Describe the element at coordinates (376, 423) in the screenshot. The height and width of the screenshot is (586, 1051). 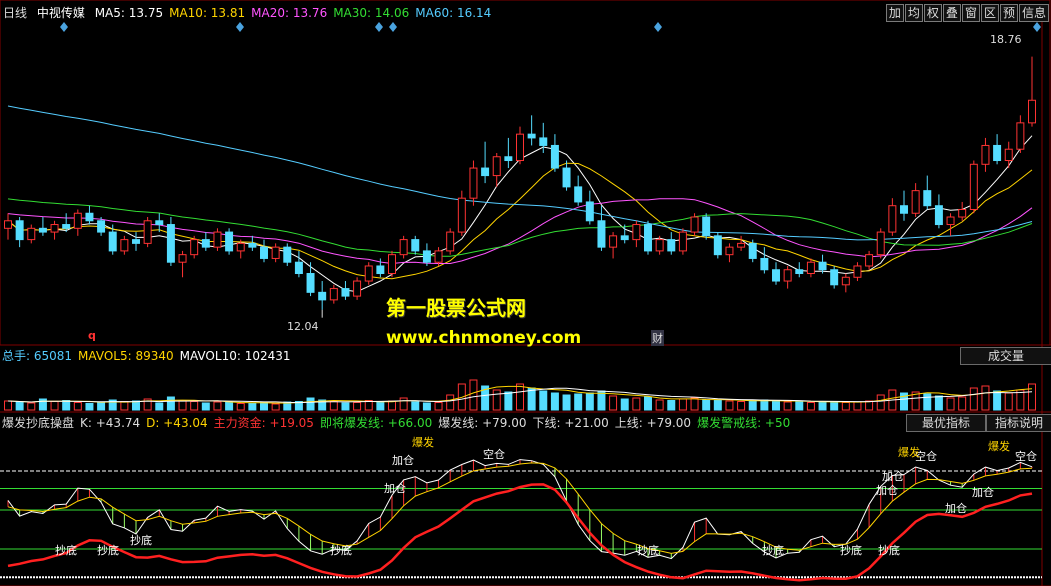
I see `indicator-label-4: 即将爆发线: +66.00` at that location.